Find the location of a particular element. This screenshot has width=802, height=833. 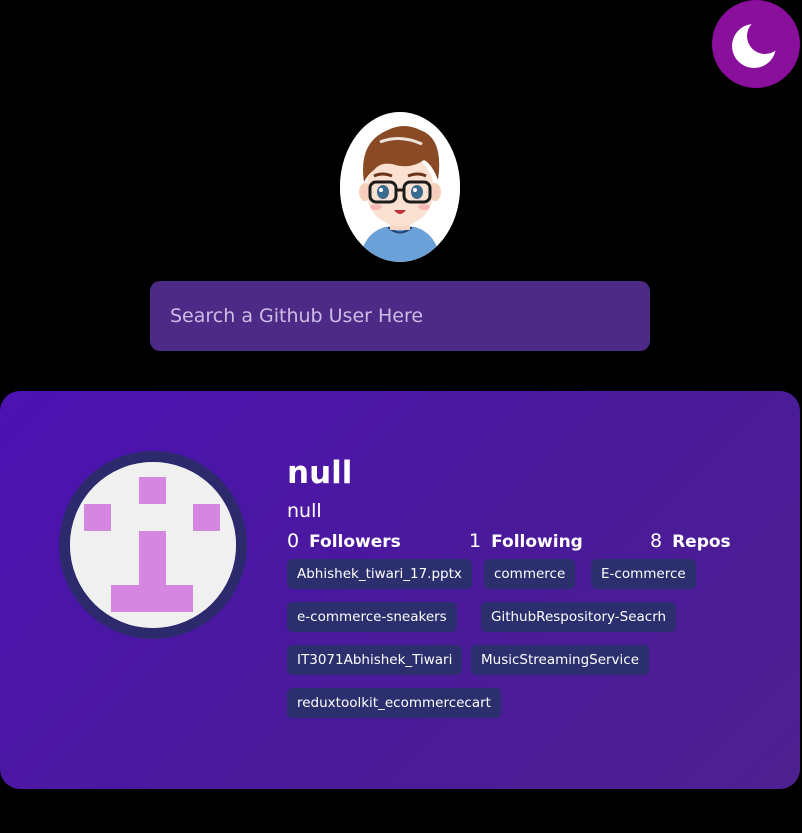

stat-label: Followers is located at coordinates (355, 542).